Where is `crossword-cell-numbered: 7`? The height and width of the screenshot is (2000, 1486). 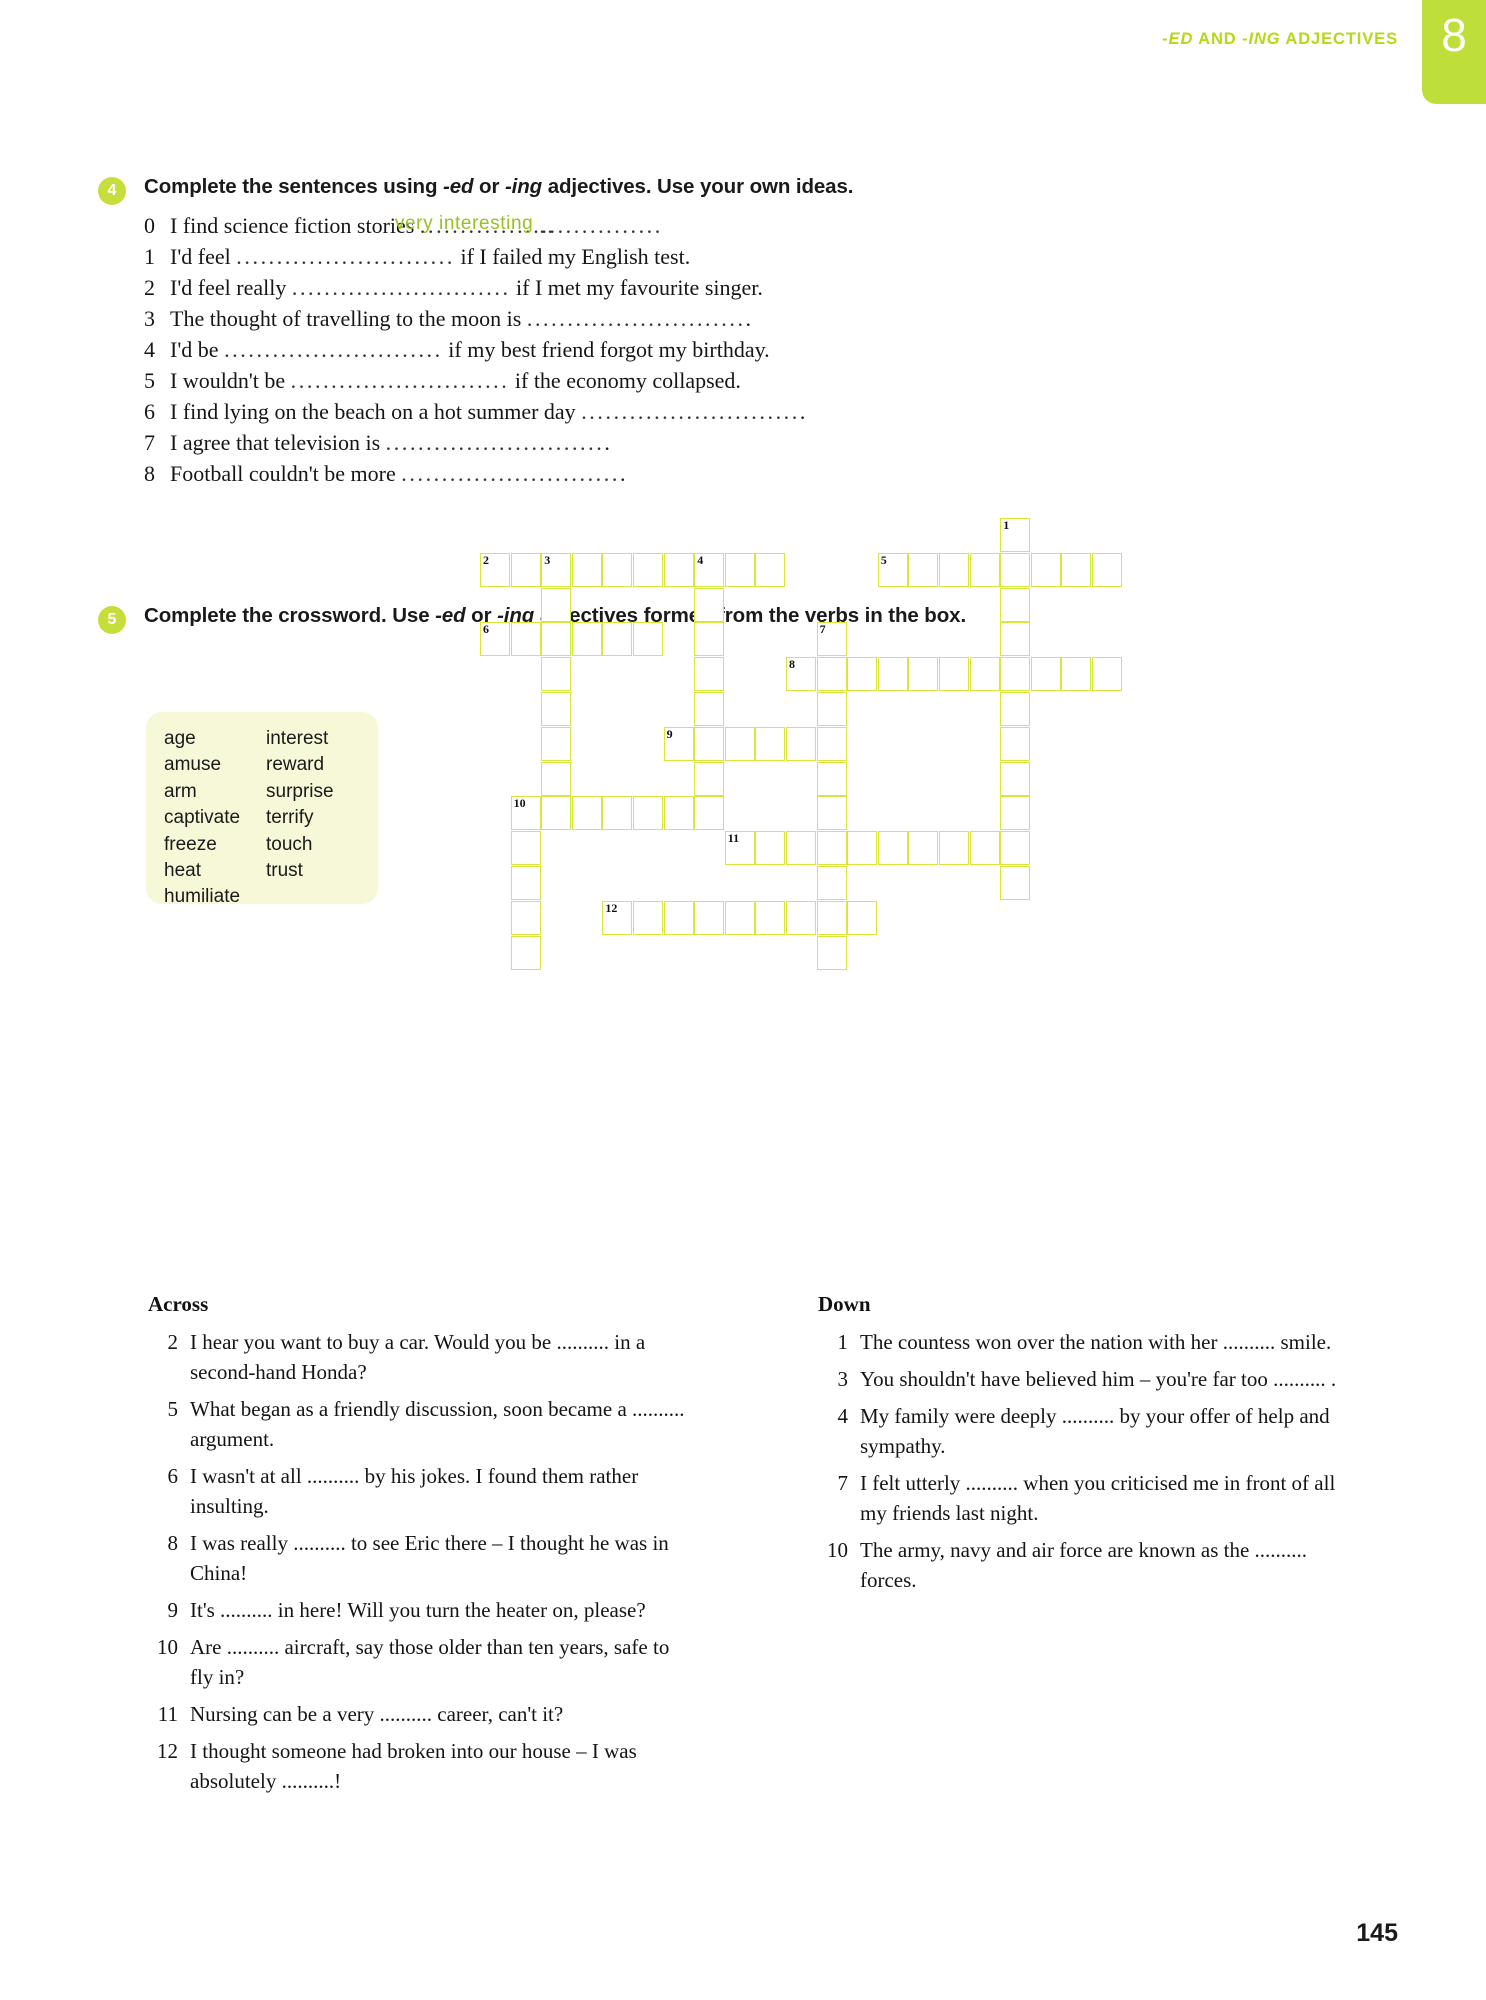
crossword-cell-numbered: 7 is located at coordinates (831, 639).